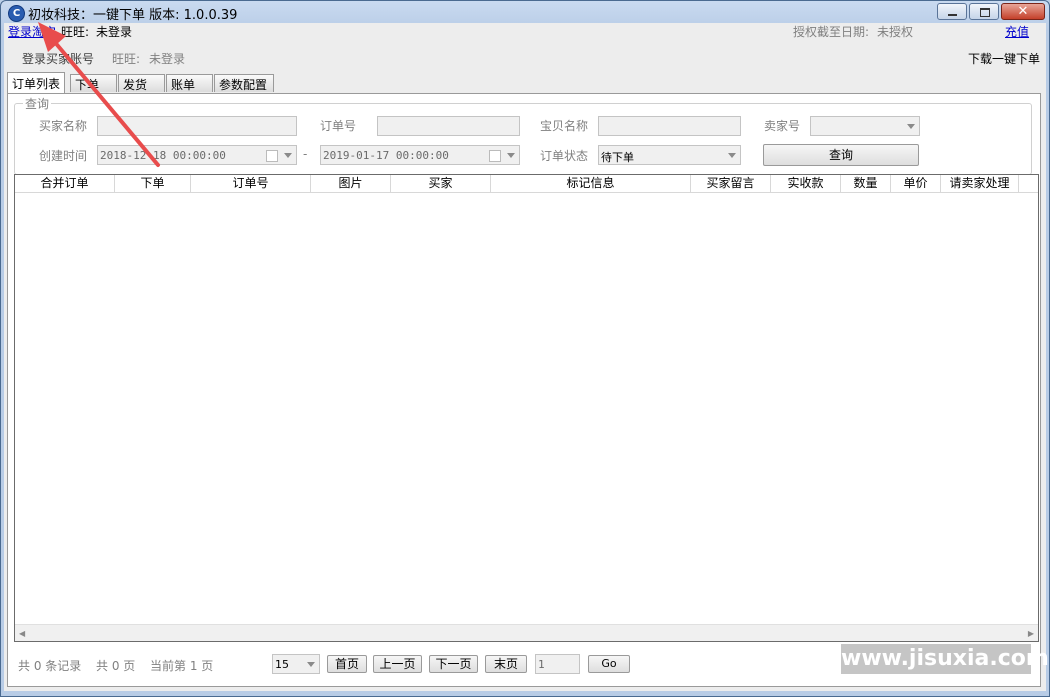  Describe the element at coordinates (133, 15) in the screenshot. I see `window-title: 初妆科技：一键下单 版本: 1.0.0.39` at that location.